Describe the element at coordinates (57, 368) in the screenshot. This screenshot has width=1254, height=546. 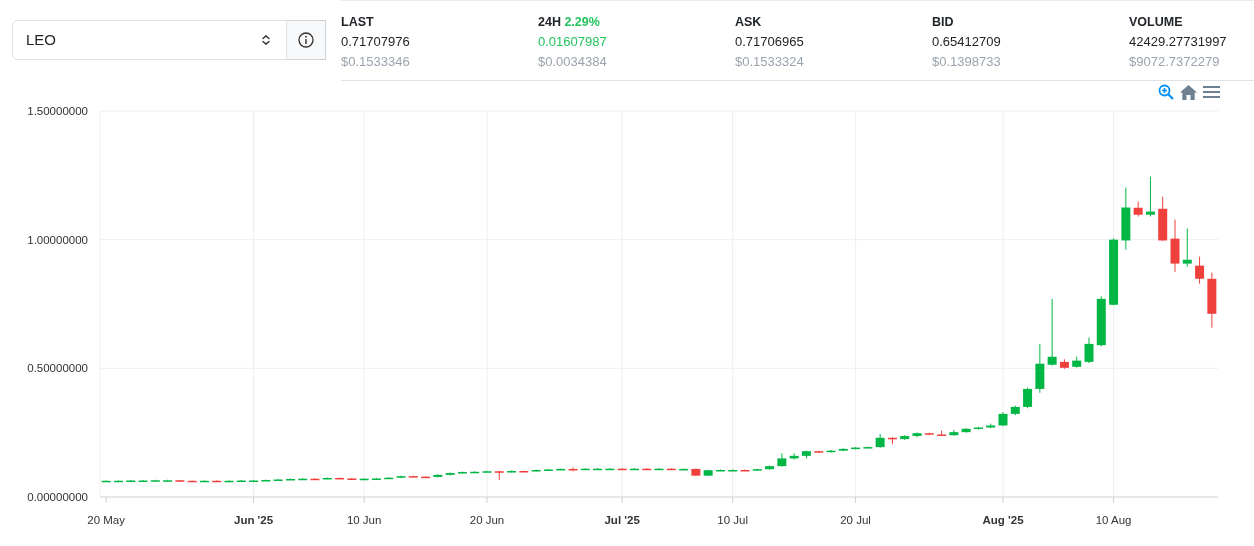
I see `y-axis-label: 0.50000000` at that location.